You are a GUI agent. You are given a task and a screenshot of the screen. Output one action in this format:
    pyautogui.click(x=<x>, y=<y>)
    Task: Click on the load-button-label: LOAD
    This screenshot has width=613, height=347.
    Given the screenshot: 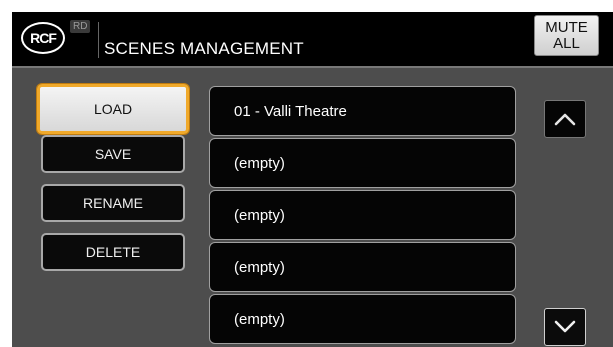 What is the action you would take?
    pyautogui.click(x=113, y=109)
    